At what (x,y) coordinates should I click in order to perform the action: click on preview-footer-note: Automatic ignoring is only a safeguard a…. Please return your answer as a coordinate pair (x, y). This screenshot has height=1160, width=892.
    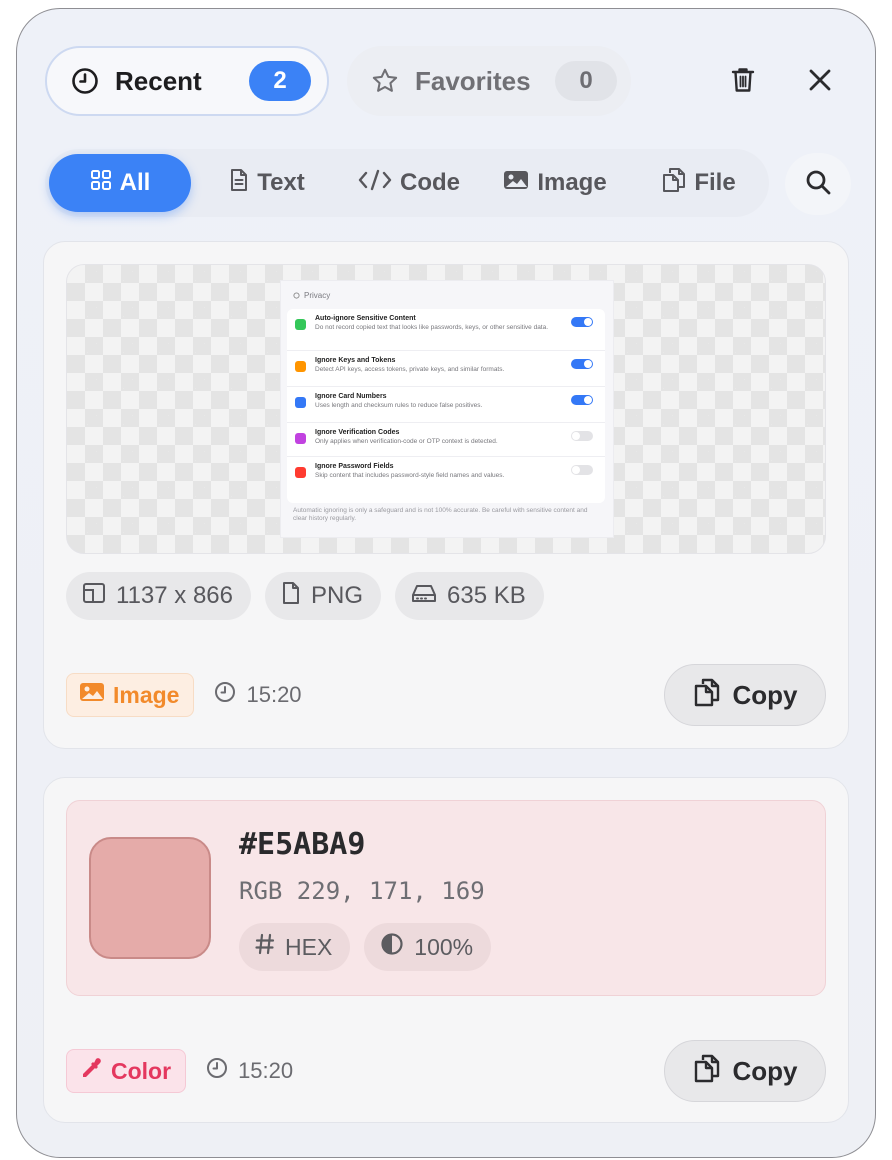
    Looking at the image, I should click on (440, 514).